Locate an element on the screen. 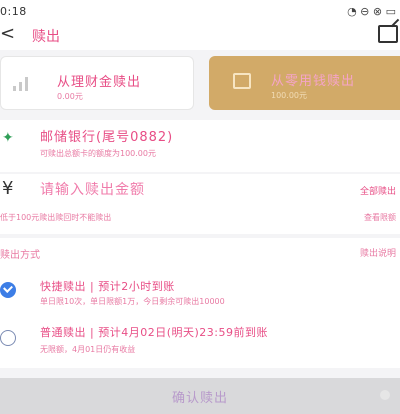 This screenshot has height=414, width=400. share-icon is located at coordinates (388, 34).